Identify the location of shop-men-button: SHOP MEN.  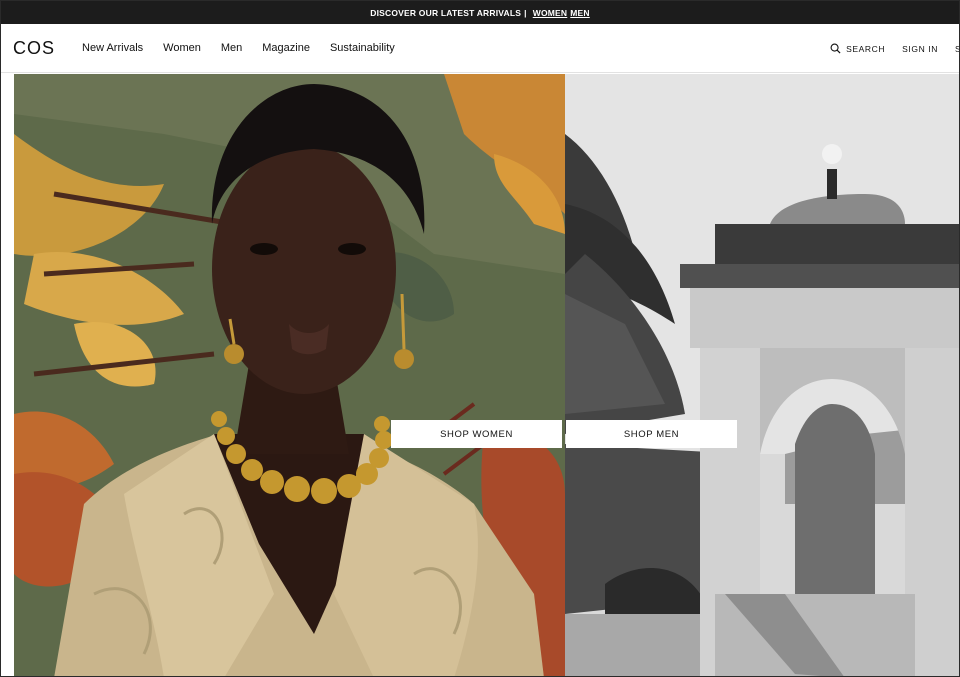
(651, 434).